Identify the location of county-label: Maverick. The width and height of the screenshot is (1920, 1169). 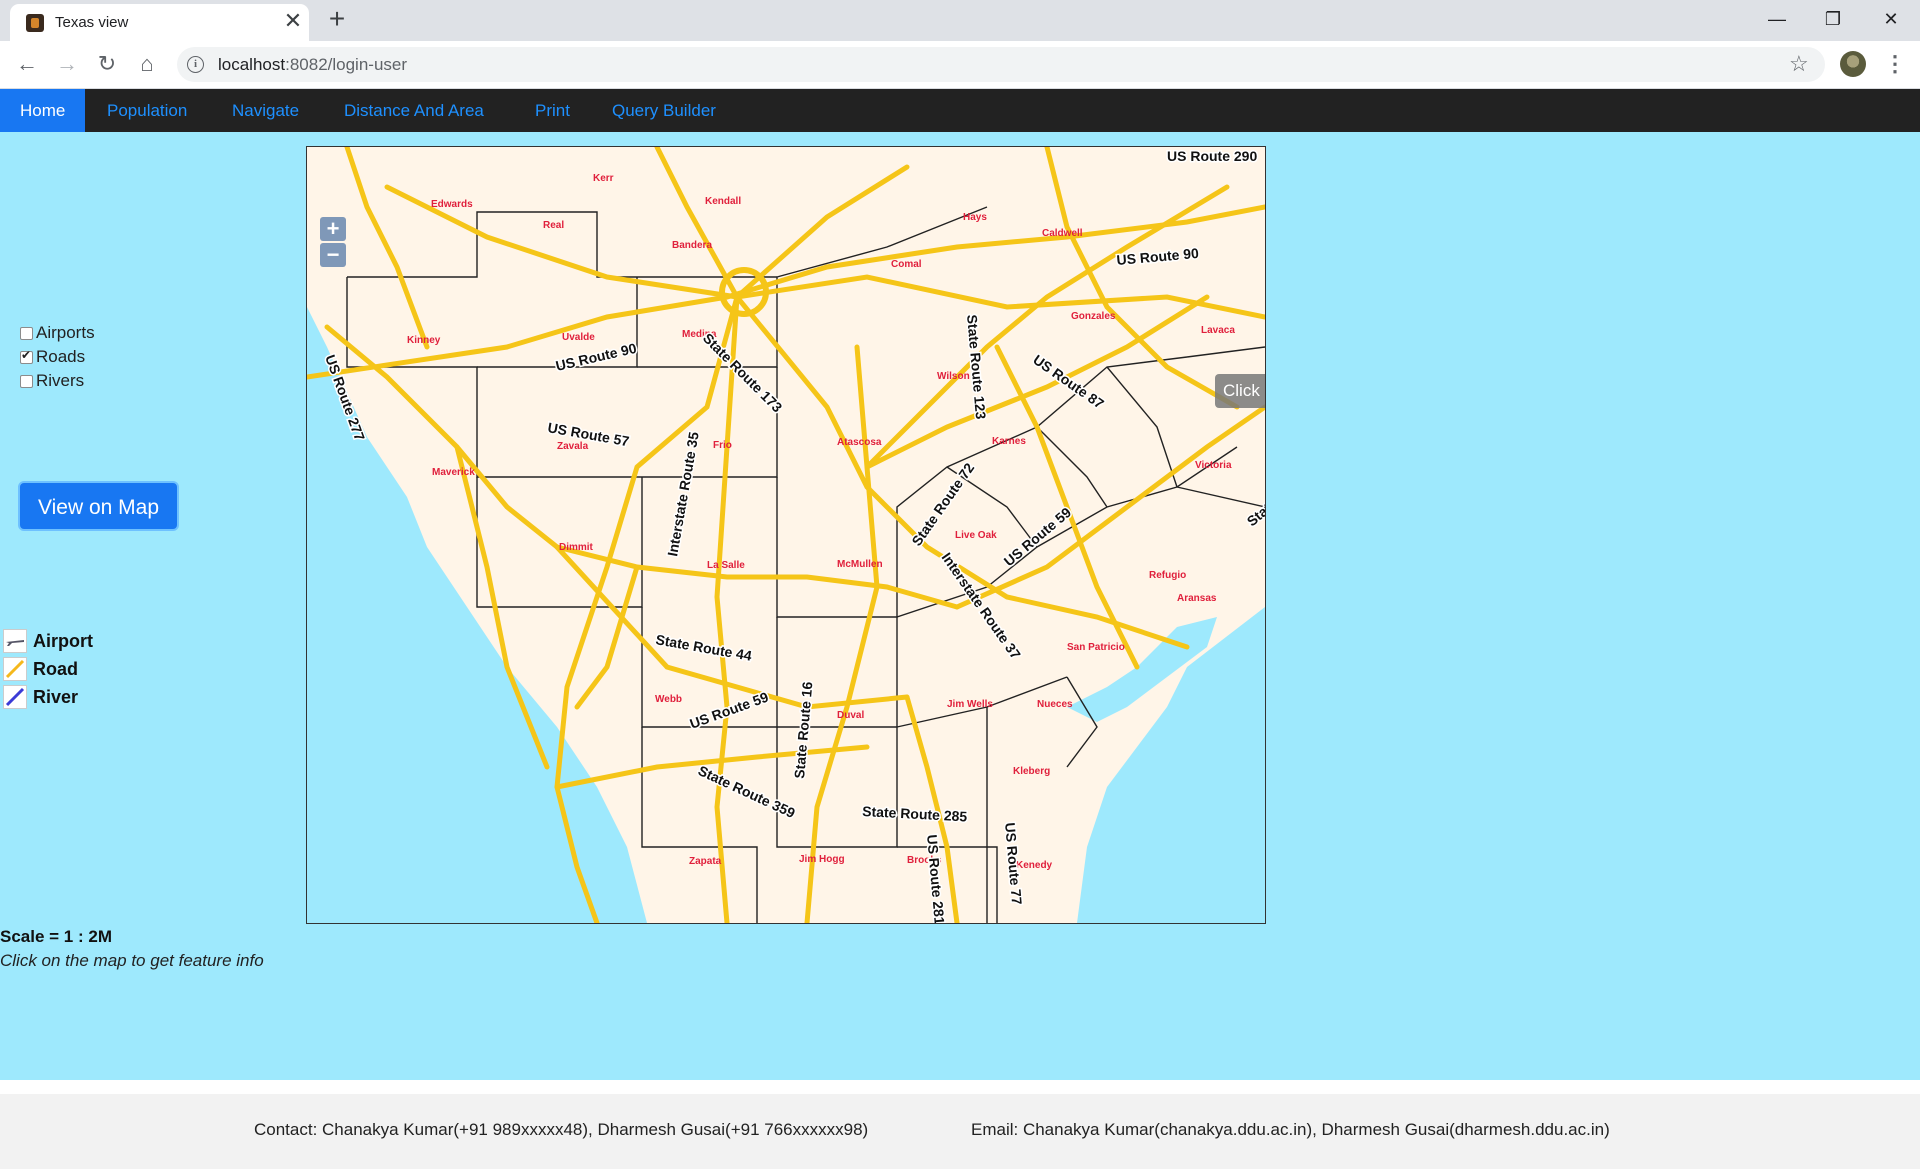
(453, 472).